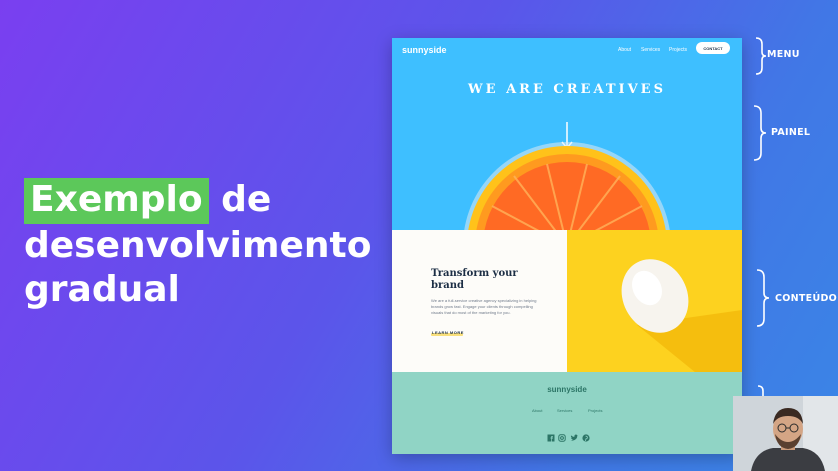 This screenshot has width=838, height=471. I want to click on label-painel: PAINEL, so click(791, 132).